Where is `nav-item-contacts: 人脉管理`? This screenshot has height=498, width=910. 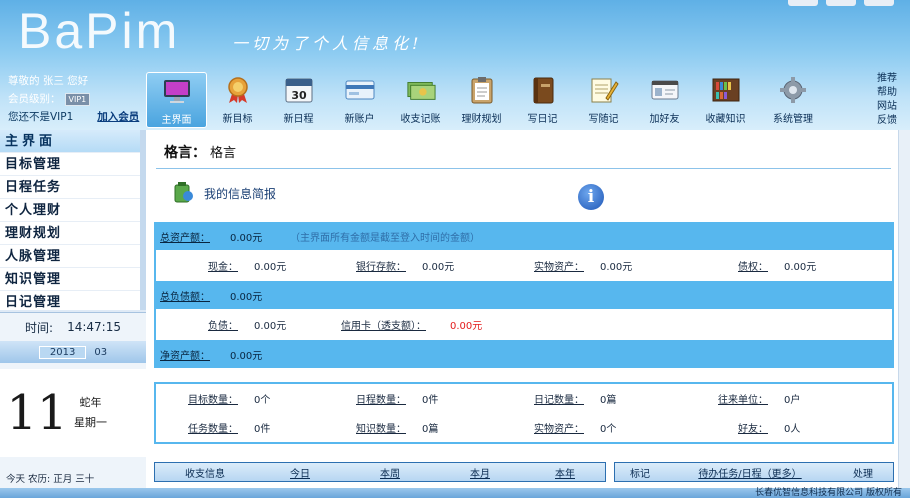
nav-item-contacts: 人脉管理 is located at coordinates (72, 256).